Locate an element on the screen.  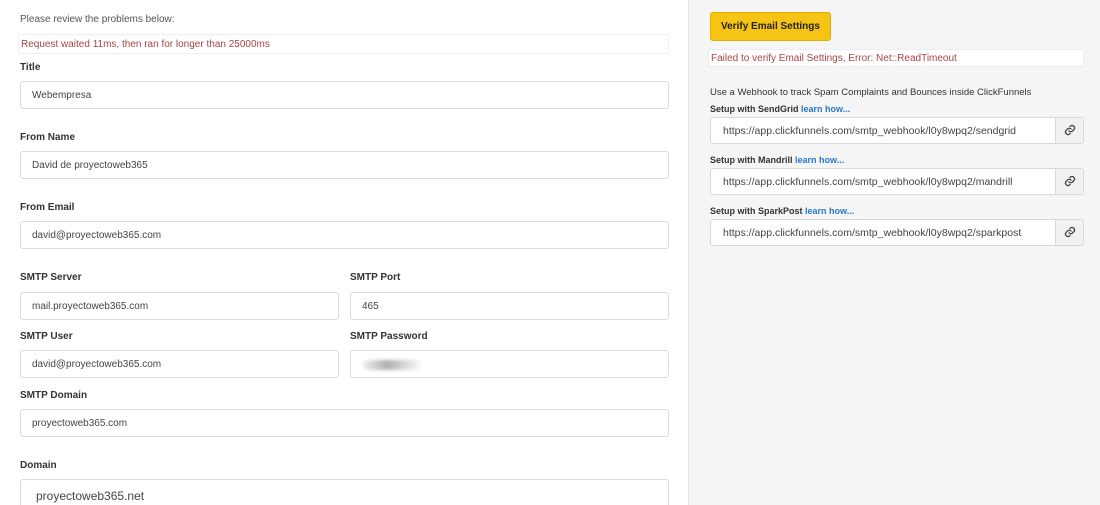
mandrill-copy-button is located at coordinates (1069, 181).